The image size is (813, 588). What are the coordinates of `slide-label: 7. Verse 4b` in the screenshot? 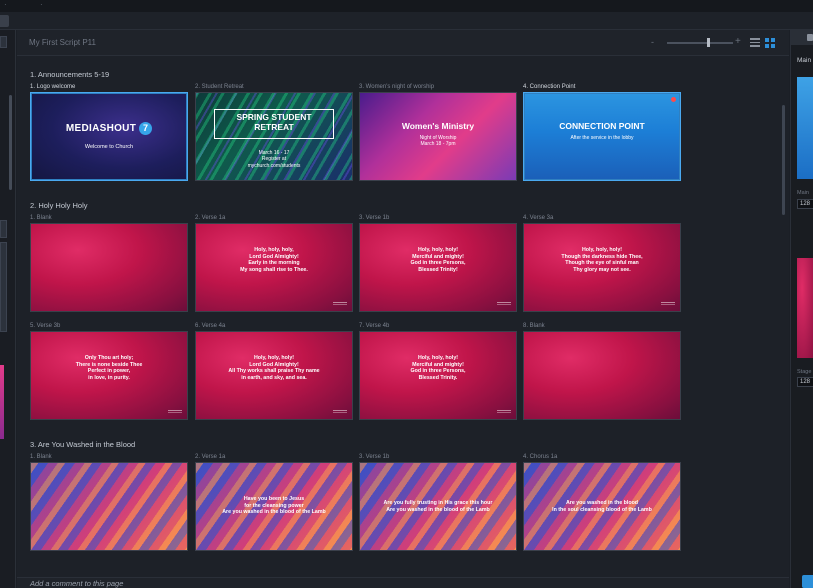 It's located at (374, 326).